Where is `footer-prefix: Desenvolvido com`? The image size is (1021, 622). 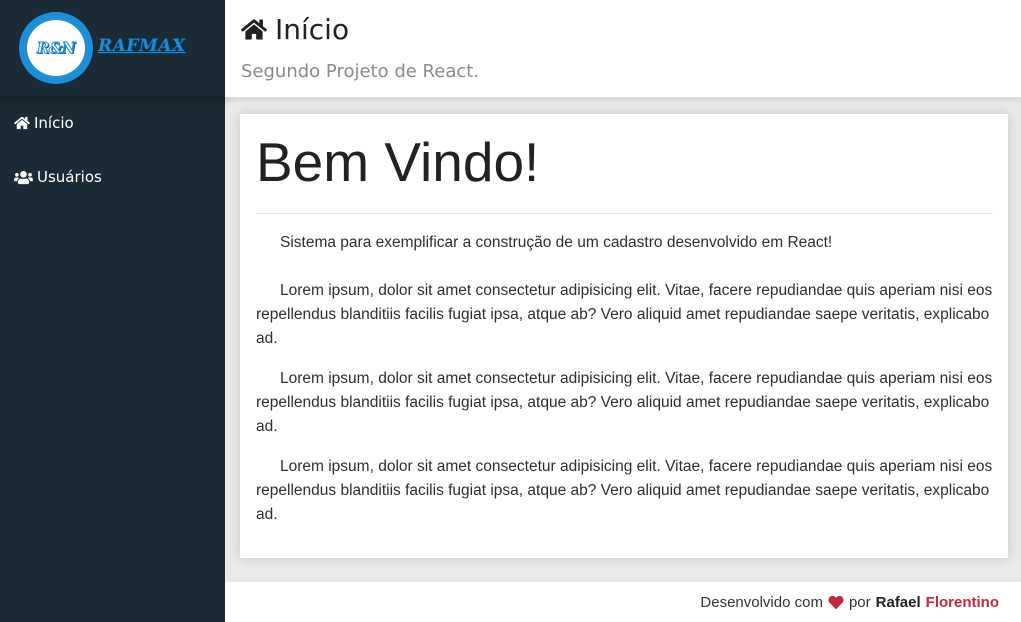 footer-prefix: Desenvolvido com is located at coordinates (761, 602).